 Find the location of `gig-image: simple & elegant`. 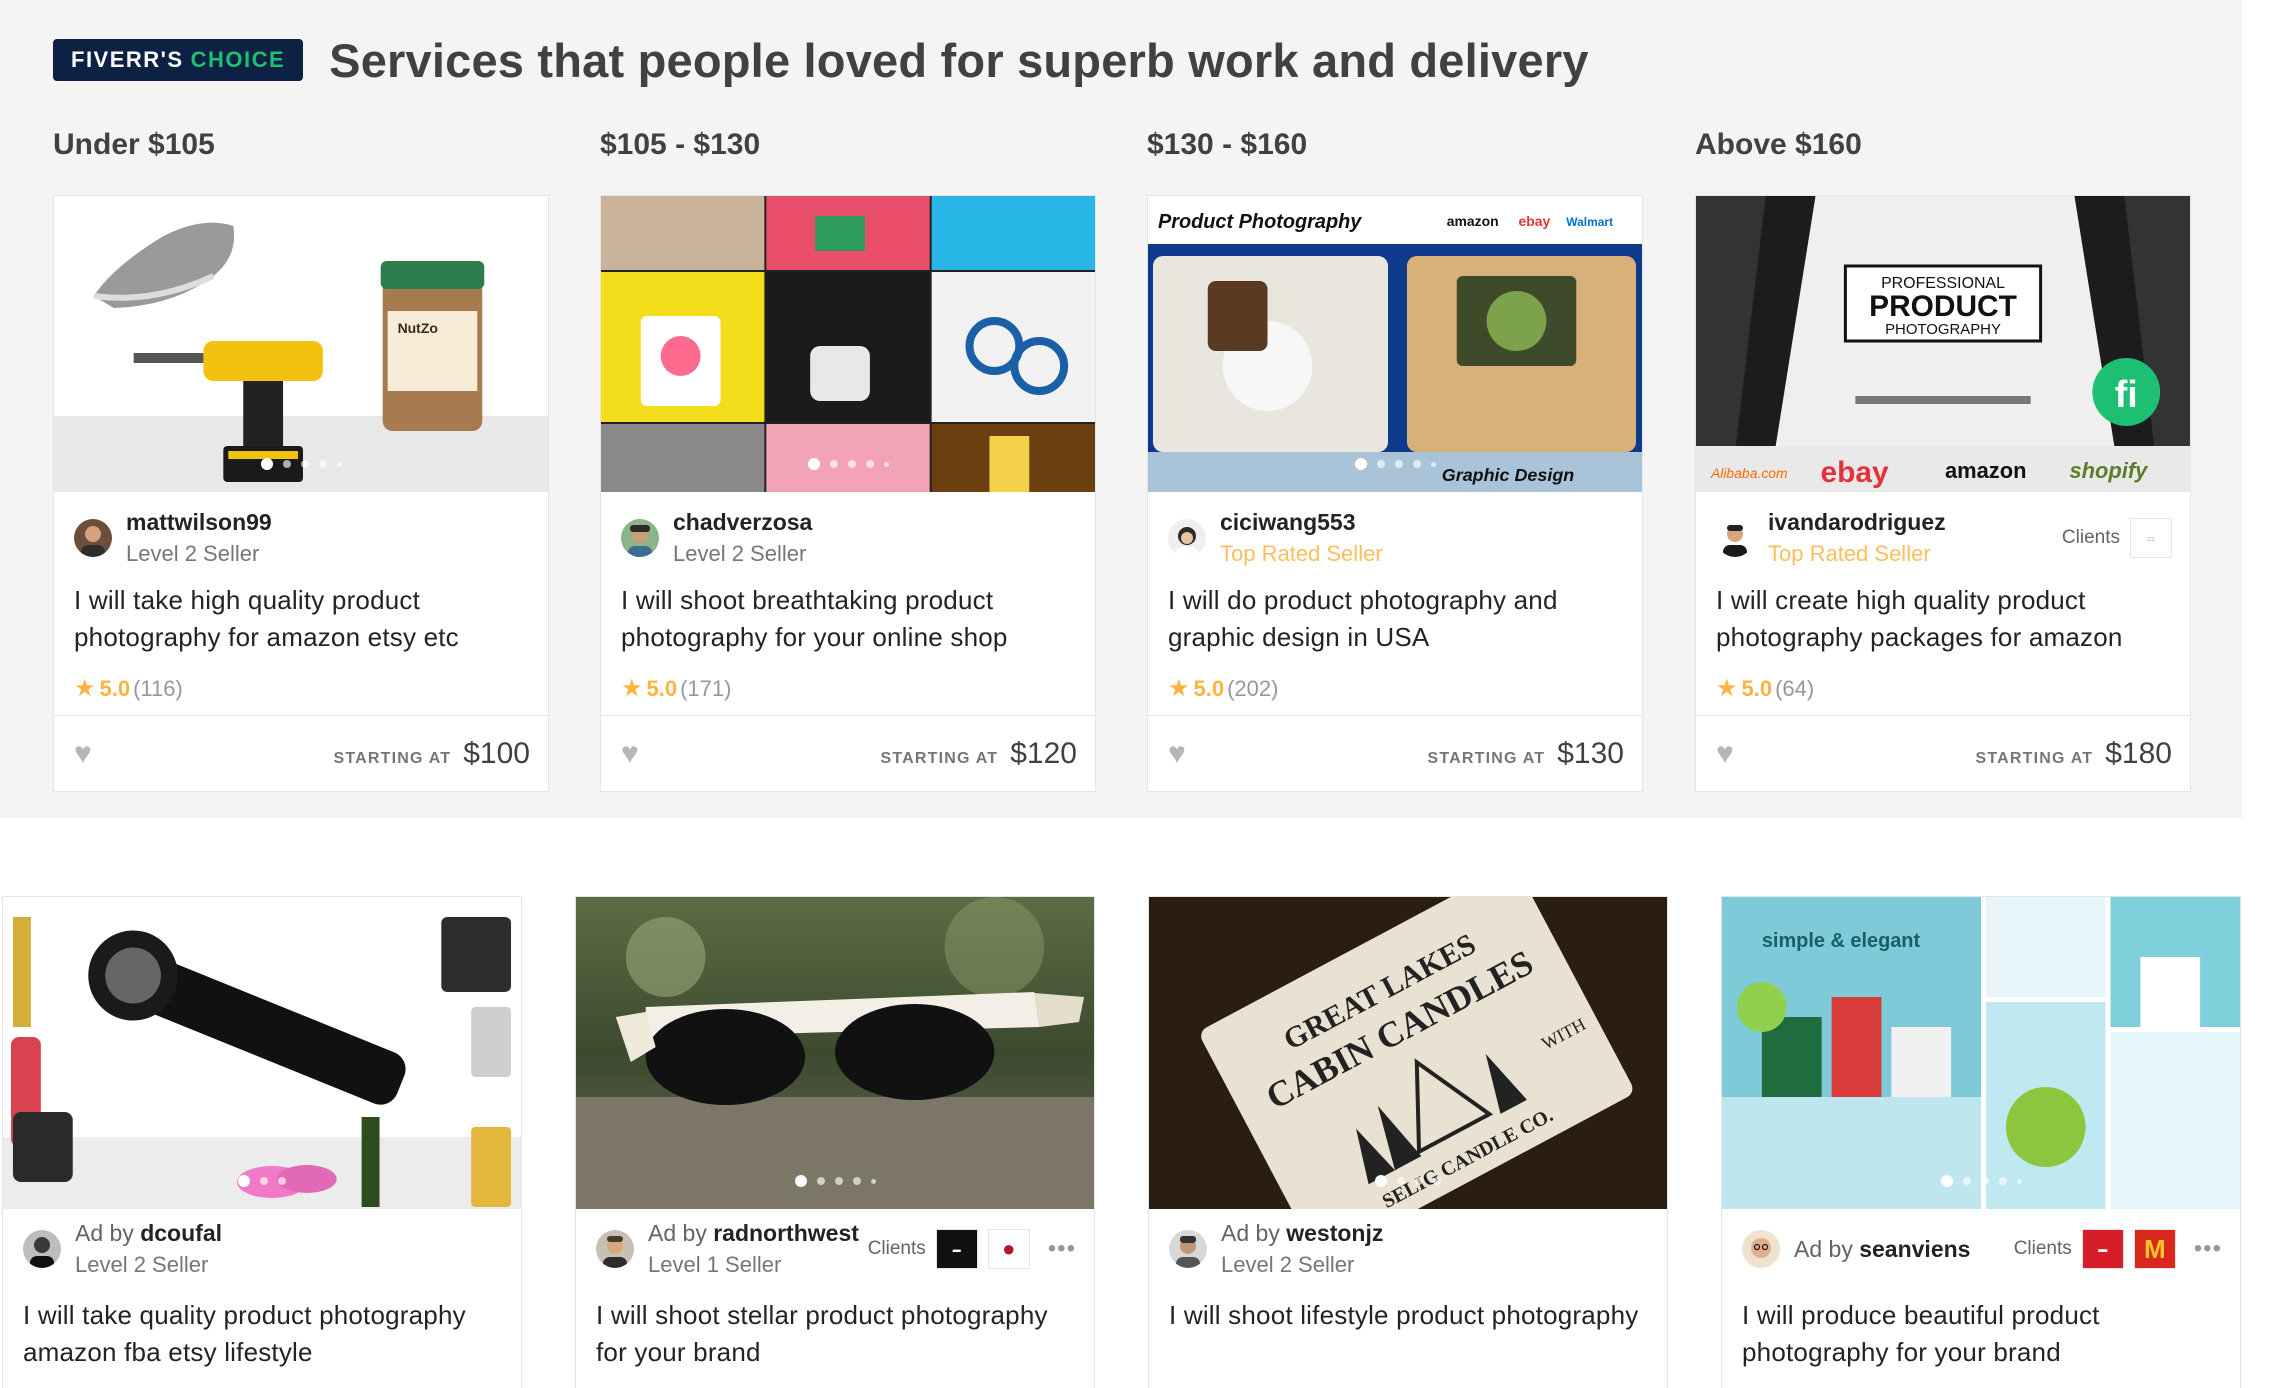

gig-image: simple & elegant is located at coordinates (1981, 1053).